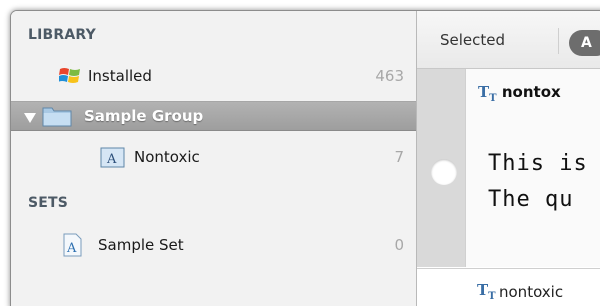 The height and width of the screenshot is (306, 600). What do you see at coordinates (508, 40) in the screenshot?
I see `toolbar: Selected A` at bounding box center [508, 40].